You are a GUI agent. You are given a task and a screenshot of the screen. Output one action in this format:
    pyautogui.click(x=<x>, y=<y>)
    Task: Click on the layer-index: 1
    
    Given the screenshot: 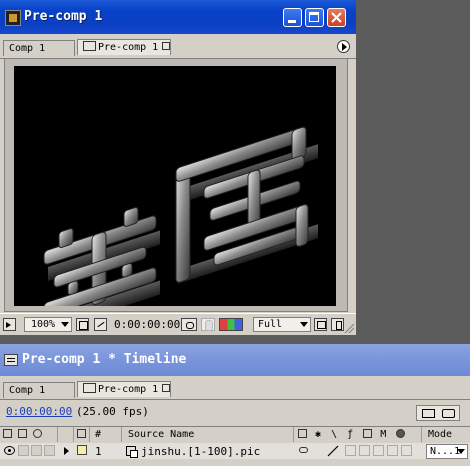 What is the action you would take?
    pyautogui.click(x=98, y=451)
    